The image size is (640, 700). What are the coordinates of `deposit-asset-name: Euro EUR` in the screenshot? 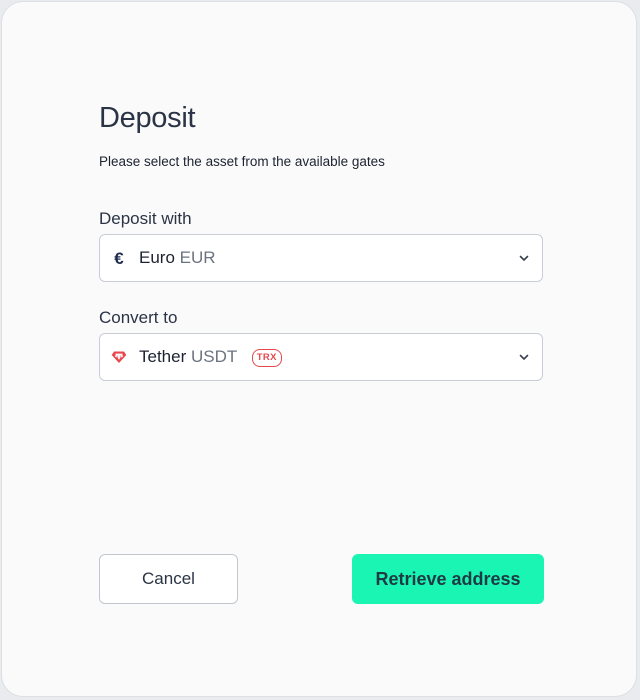 It's located at (177, 258).